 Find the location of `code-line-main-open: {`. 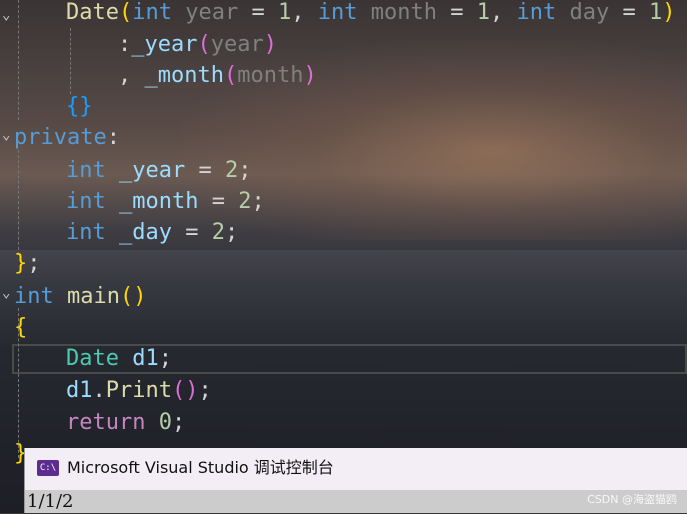

code-line-main-open: { is located at coordinates (20, 327).